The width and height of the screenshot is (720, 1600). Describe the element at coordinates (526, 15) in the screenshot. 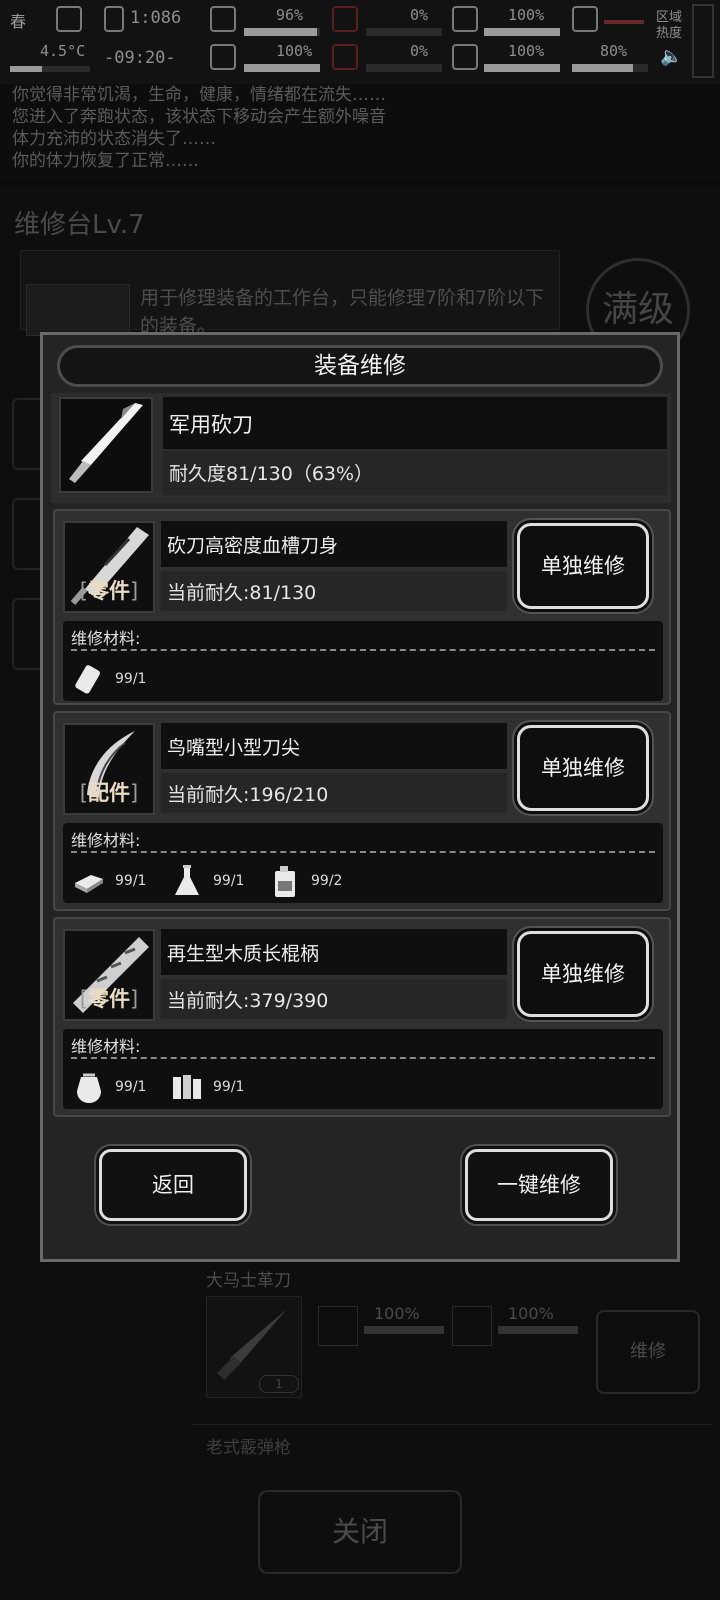

I see `stat-hunger-pct: 100%` at that location.